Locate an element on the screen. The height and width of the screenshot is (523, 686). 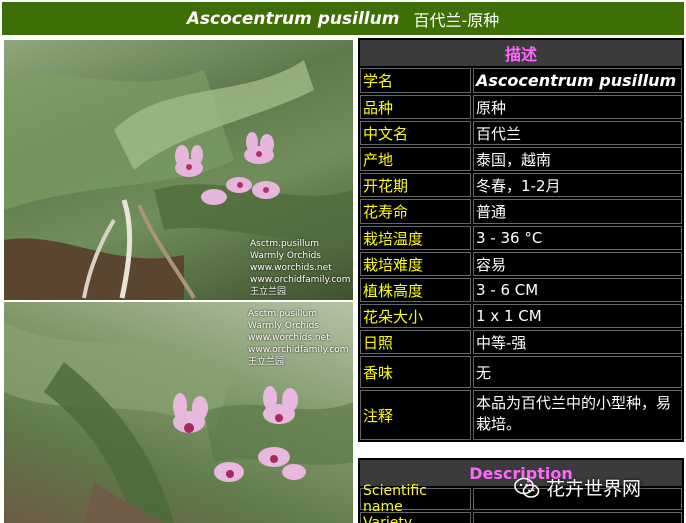
row-value: 冬春，1-2月 is located at coordinates (577, 185).